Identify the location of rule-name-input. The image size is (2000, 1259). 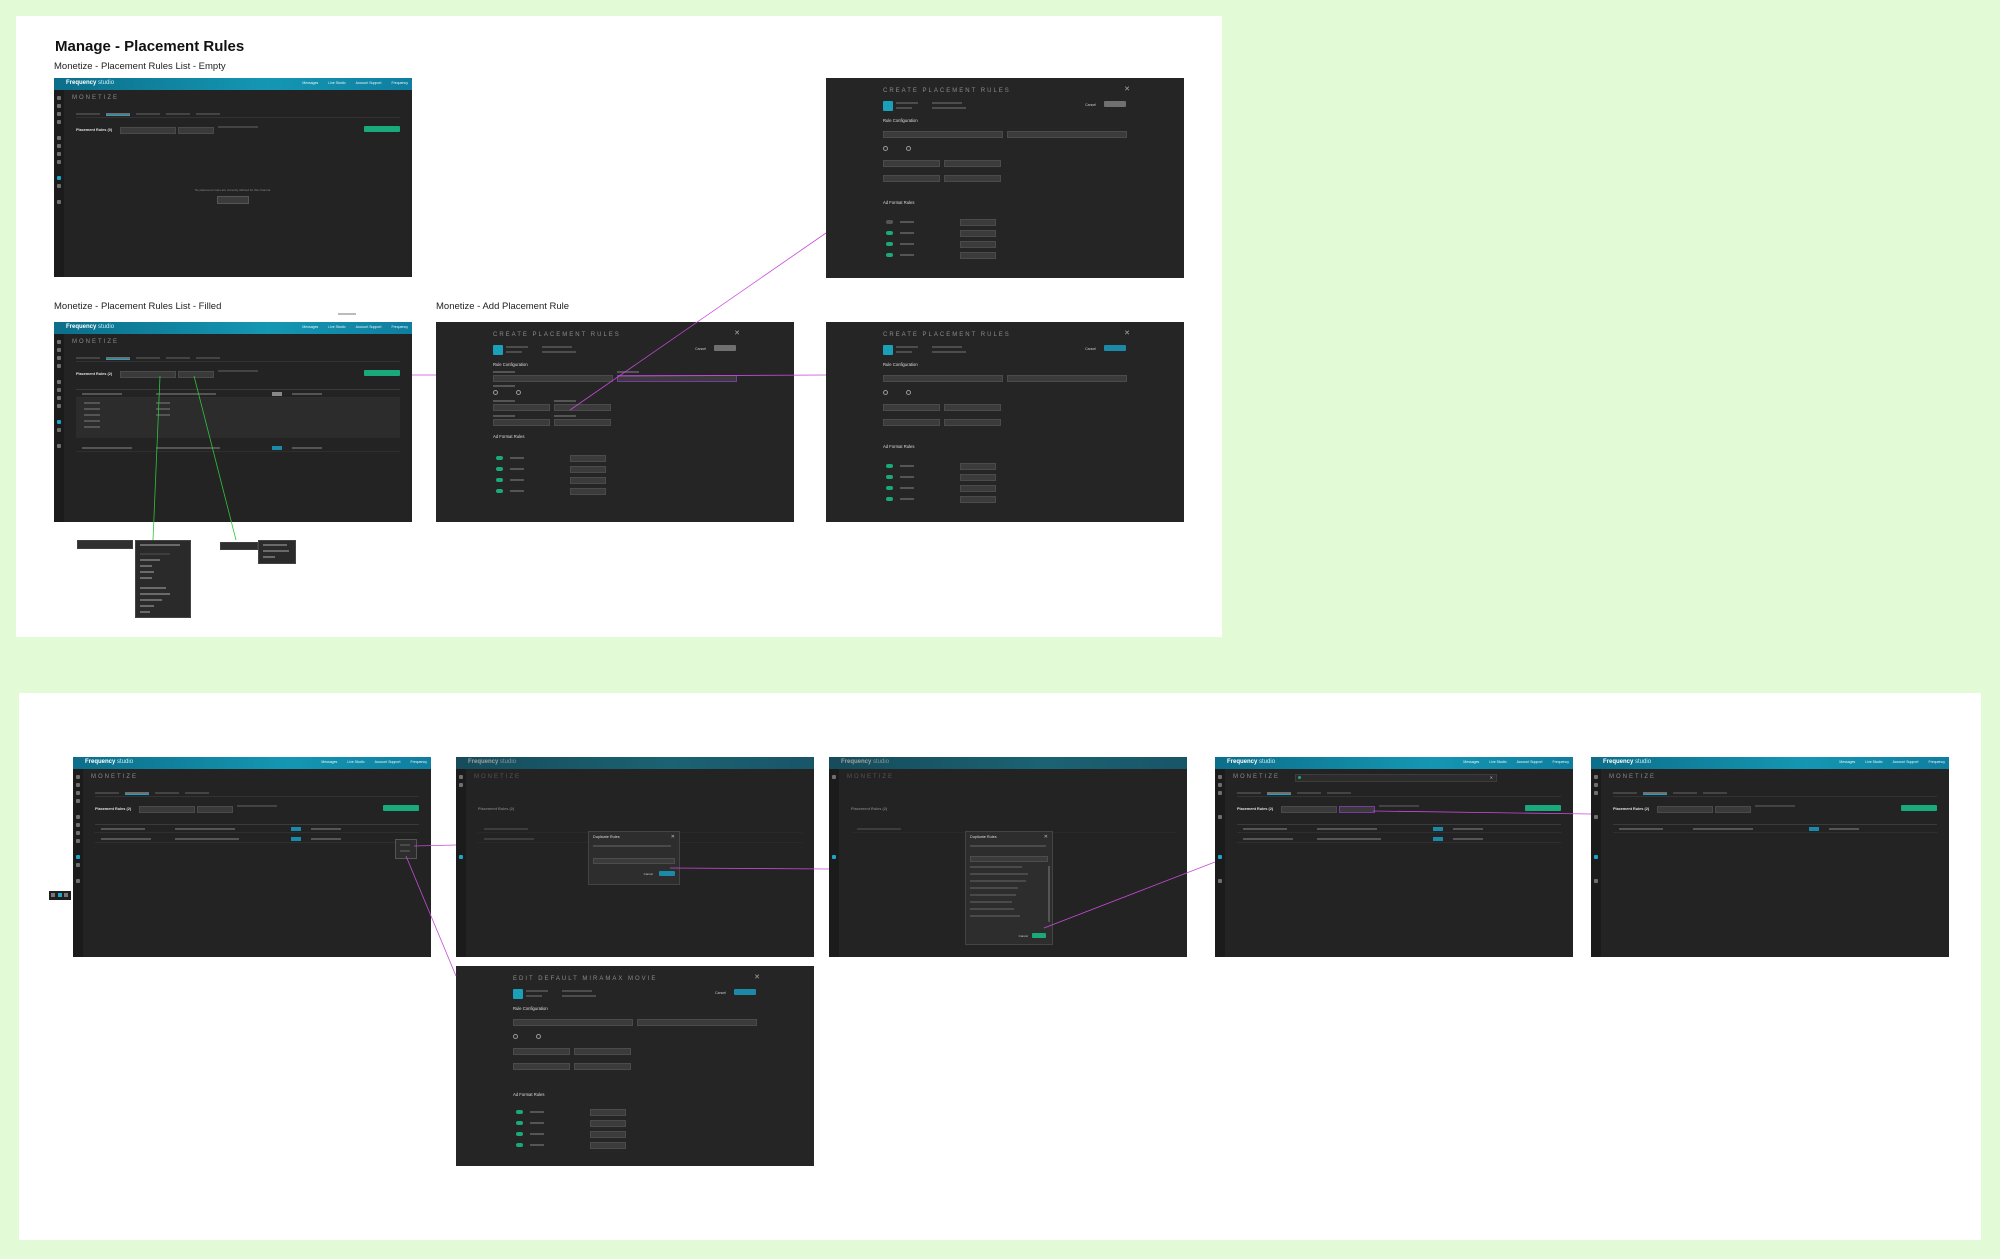
(943, 378).